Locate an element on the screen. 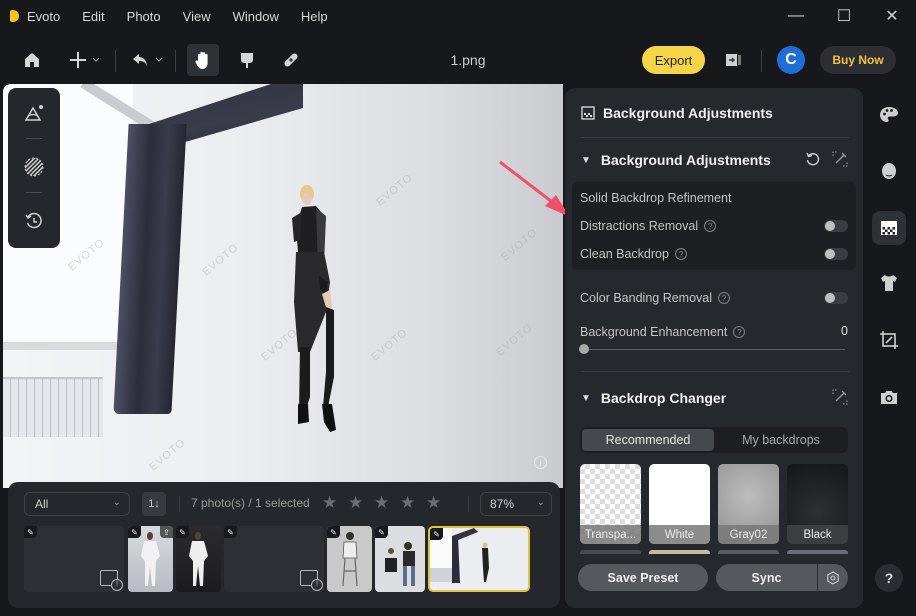  menu-evoto: Evoto is located at coordinates (43, 16).